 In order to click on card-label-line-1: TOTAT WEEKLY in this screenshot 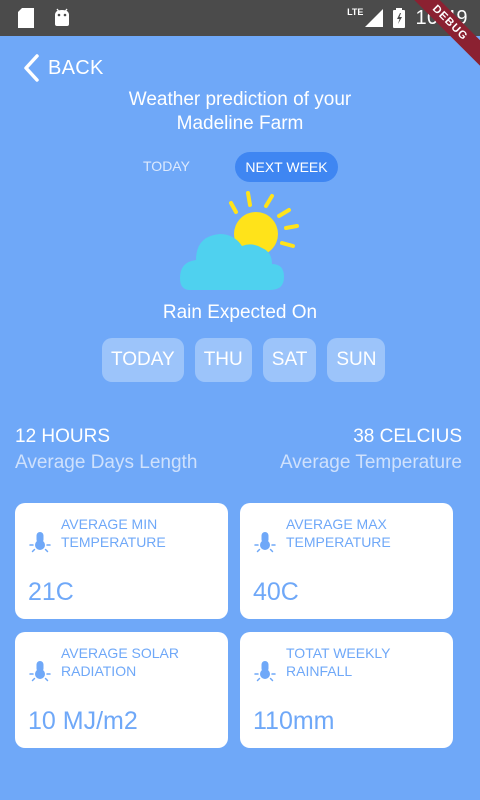, I will do `click(338, 653)`.